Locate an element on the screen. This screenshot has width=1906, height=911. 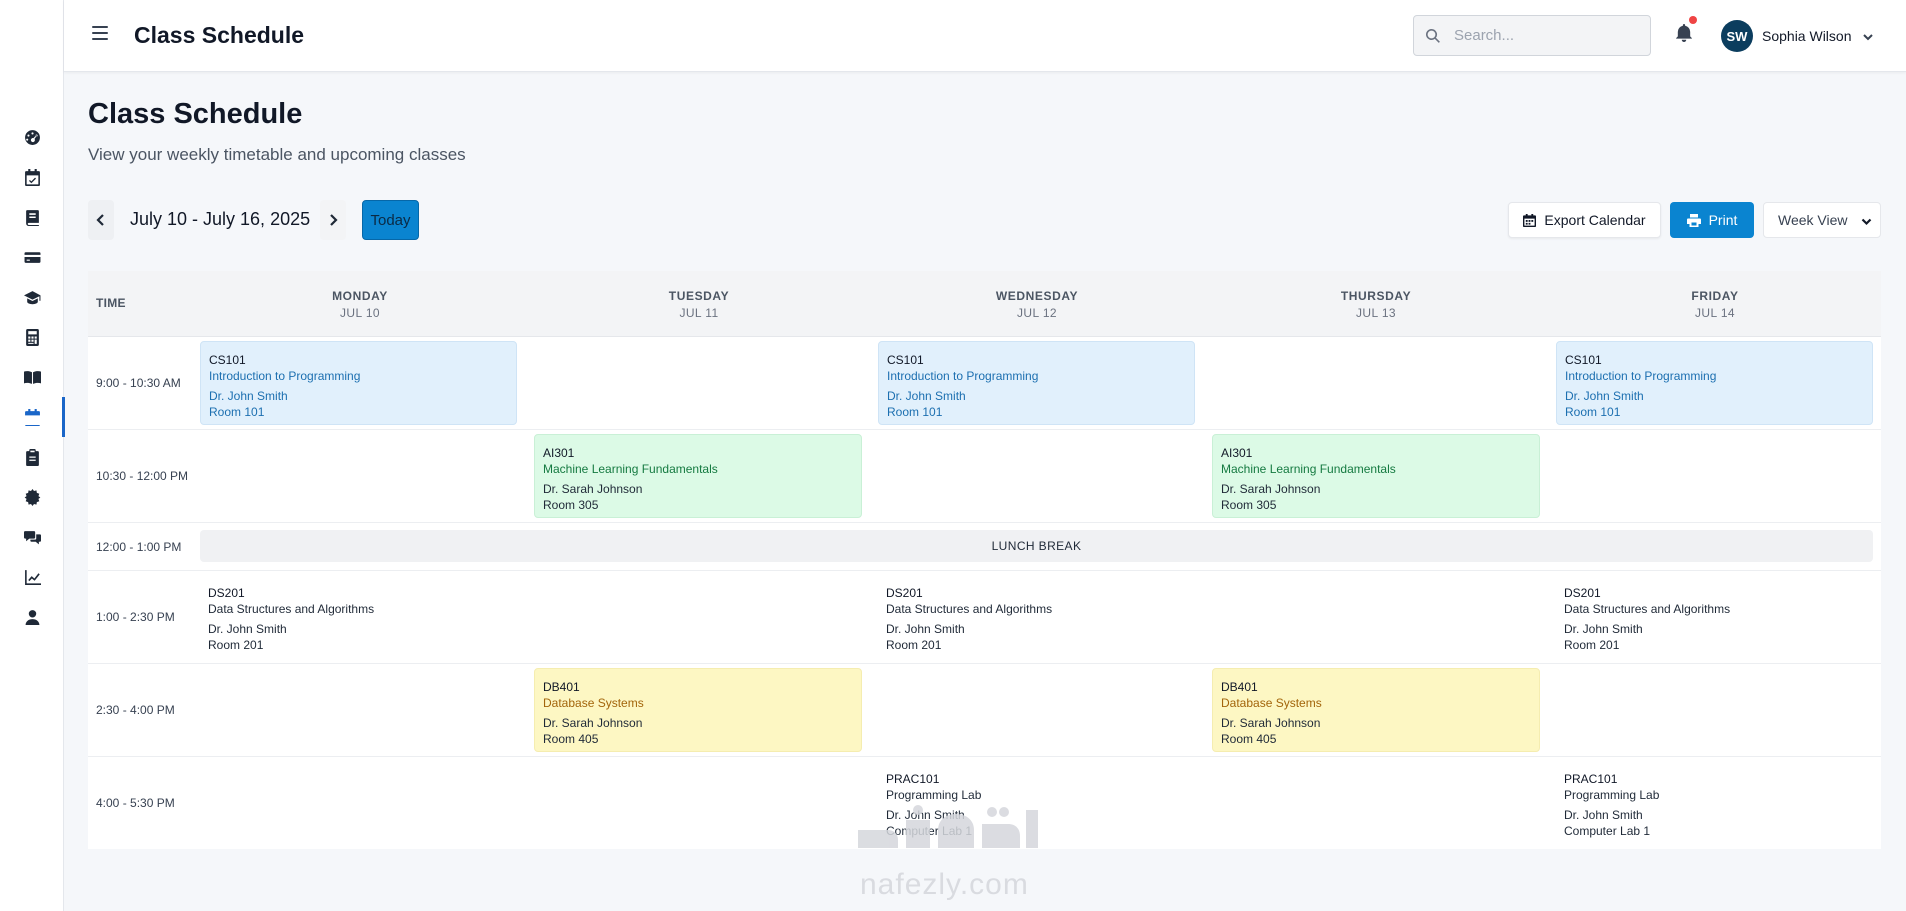
day-name: FRIDAY is located at coordinates (1715, 296).